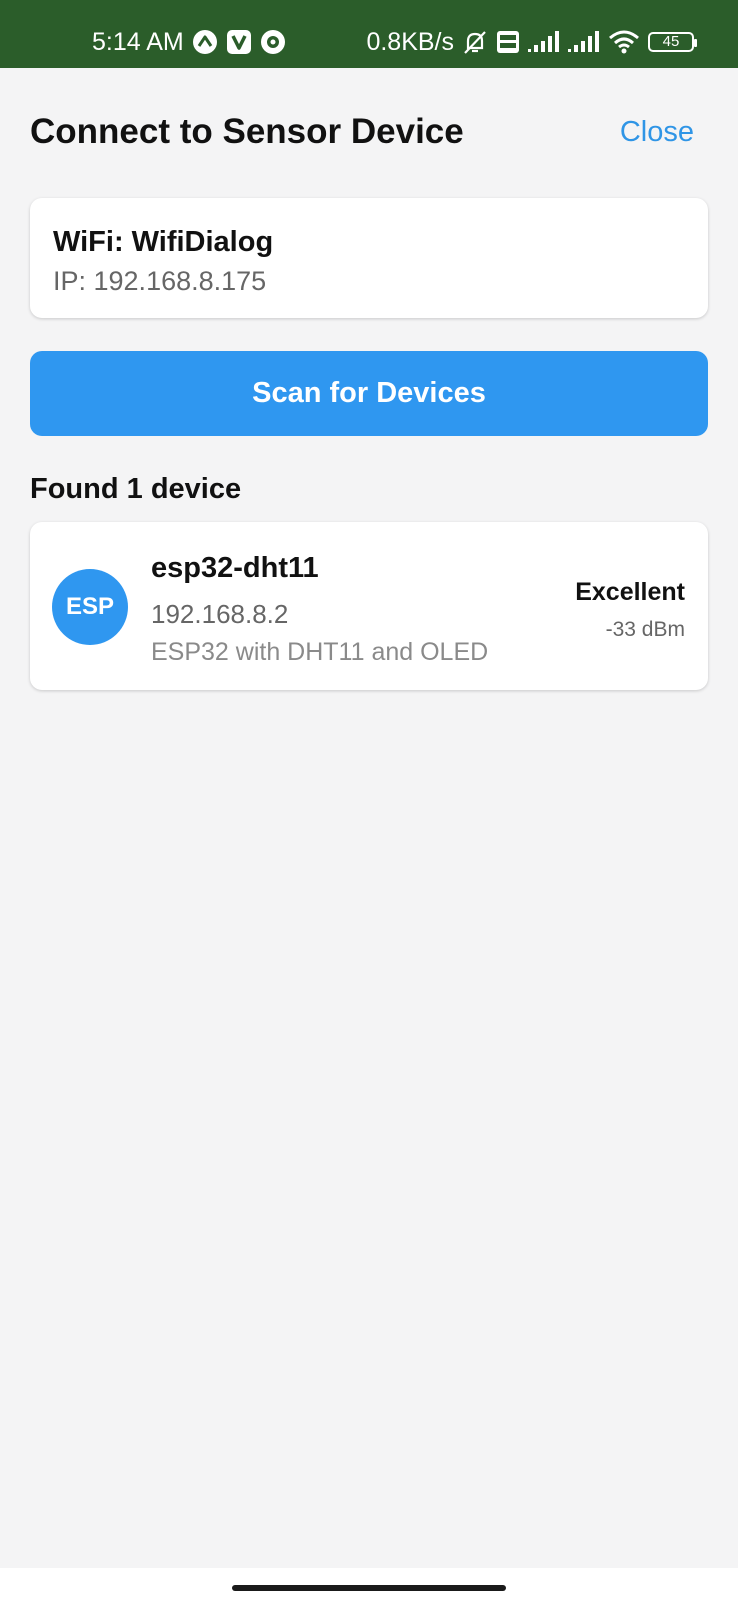 The height and width of the screenshot is (1600, 738). What do you see at coordinates (630, 592) in the screenshot?
I see `signal-quality: Excellent` at bounding box center [630, 592].